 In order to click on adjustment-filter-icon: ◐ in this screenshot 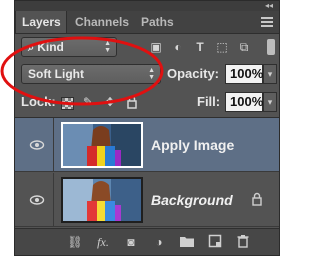, I will do `click(178, 47)`.